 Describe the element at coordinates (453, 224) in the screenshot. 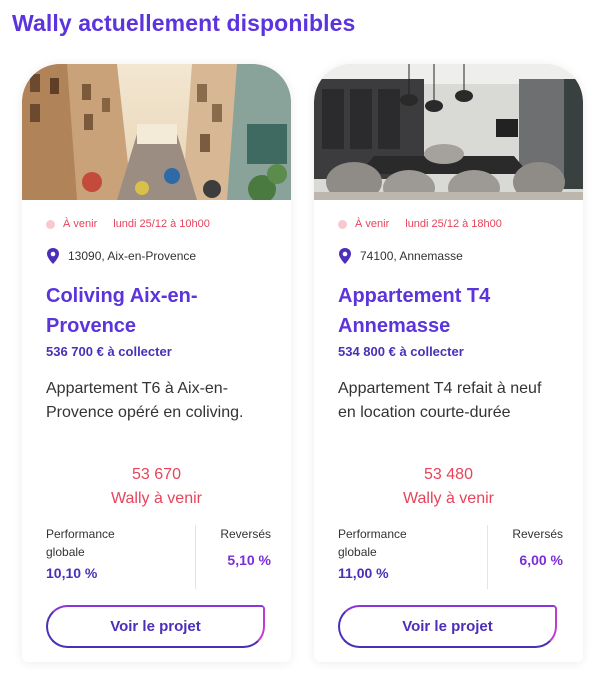

I see `status-date: lundi 25/12 à 18h00` at that location.